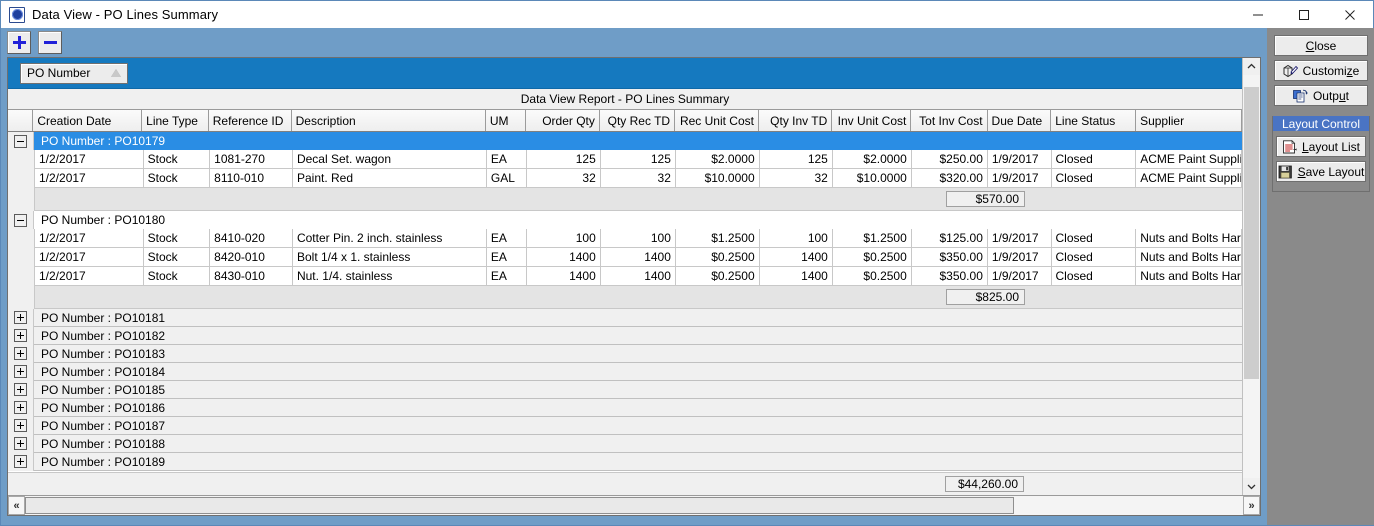  Describe the element at coordinates (625, 483) in the screenshot. I see `grand-total-row: $44,260.00` at that location.